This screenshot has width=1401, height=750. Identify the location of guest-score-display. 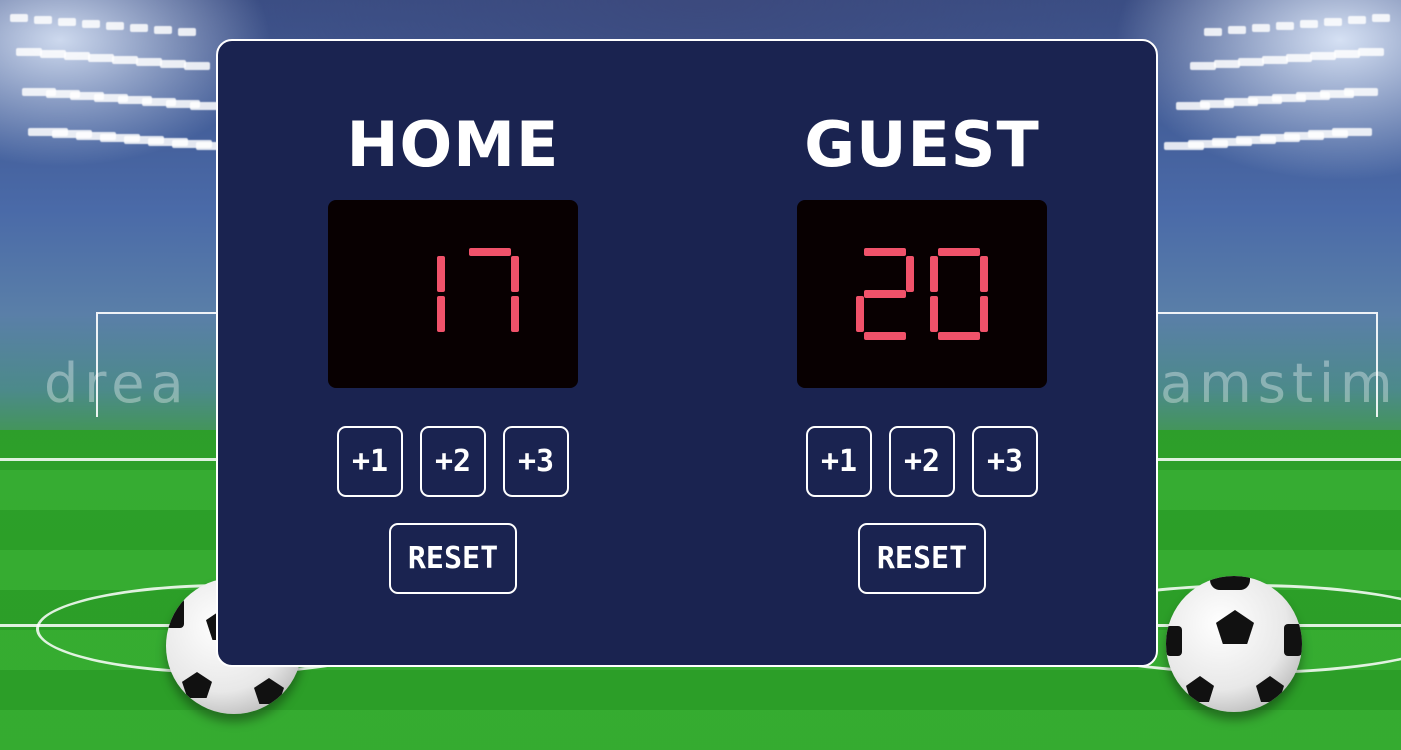
(922, 294).